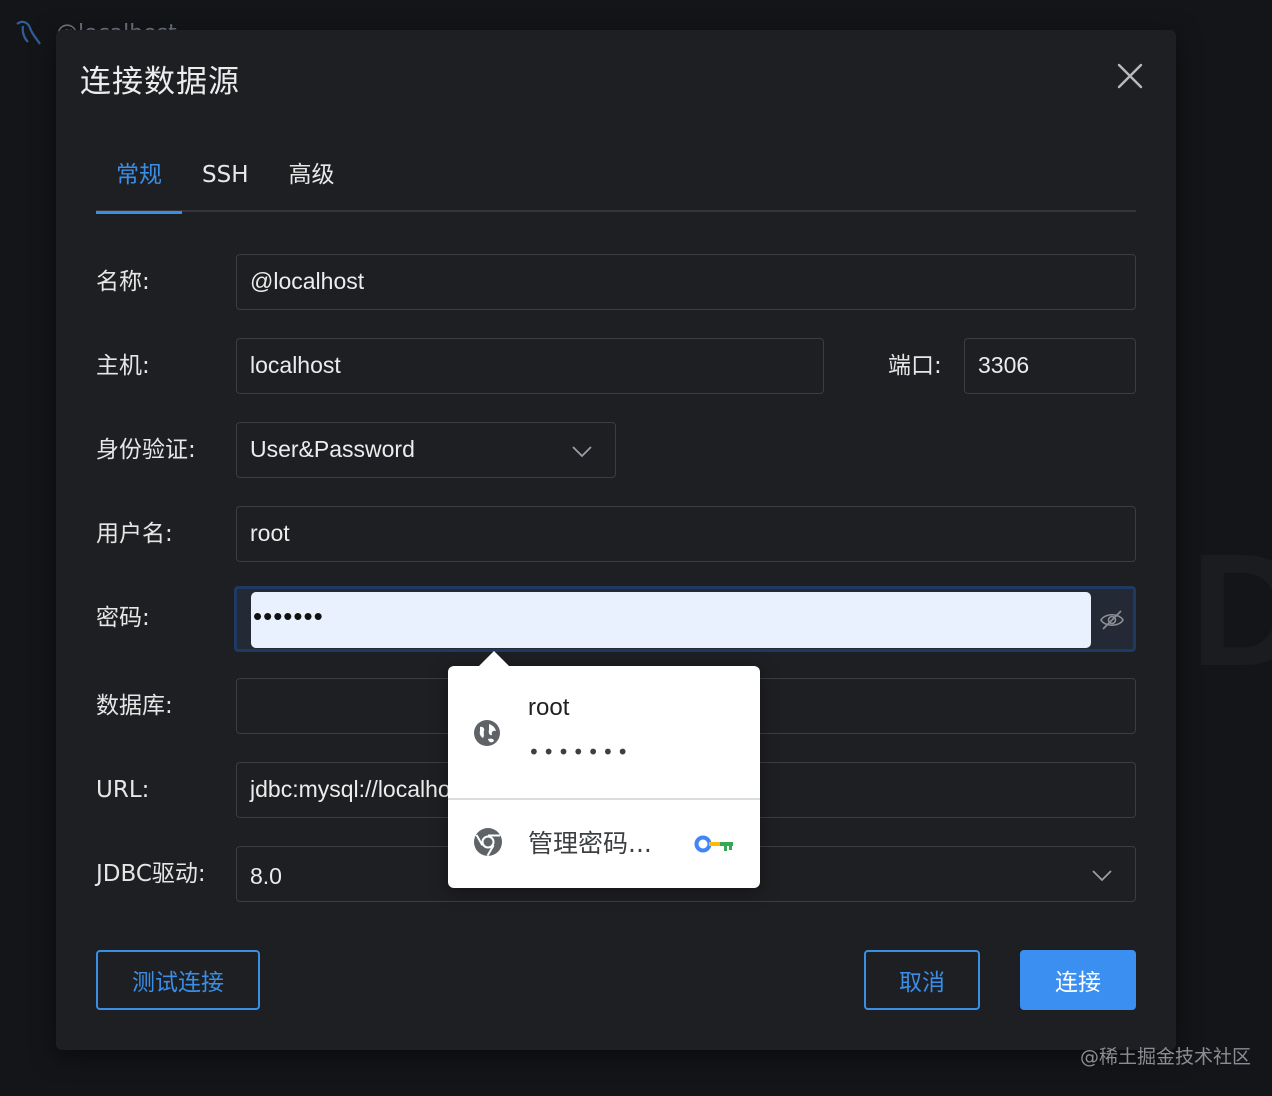 The width and height of the screenshot is (1272, 1096). I want to click on driver-select-value: 8.0, so click(266, 876).